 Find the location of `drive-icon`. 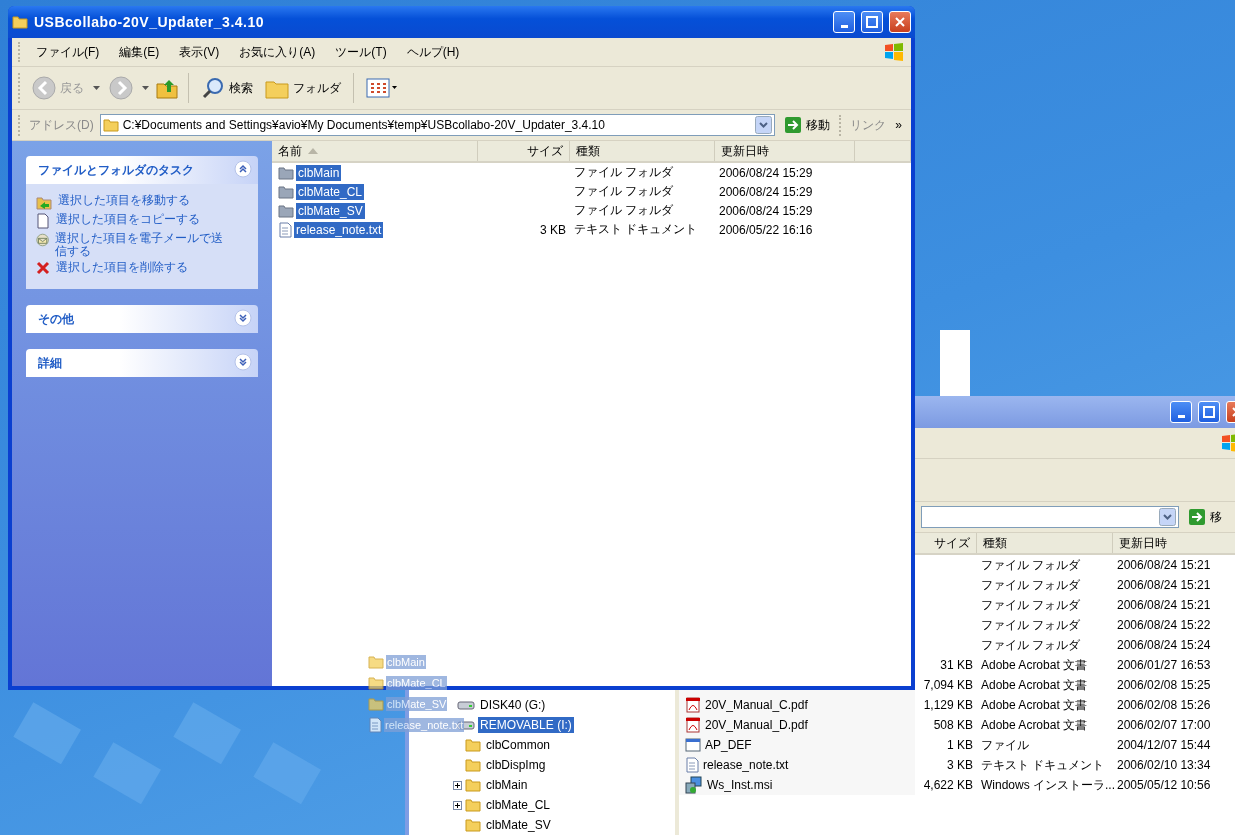

drive-icon is located at coordinates (466, 705).